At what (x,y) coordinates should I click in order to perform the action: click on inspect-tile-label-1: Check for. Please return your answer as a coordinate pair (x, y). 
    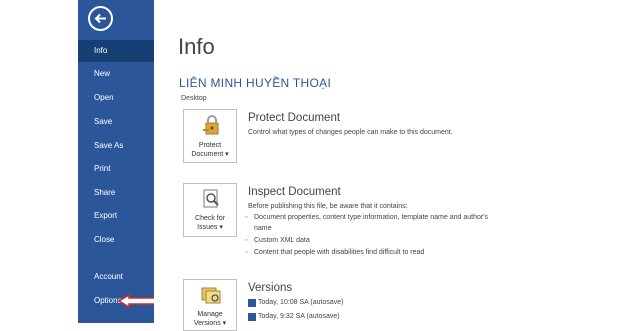
    Looking at the image, I should click on (210, 218).